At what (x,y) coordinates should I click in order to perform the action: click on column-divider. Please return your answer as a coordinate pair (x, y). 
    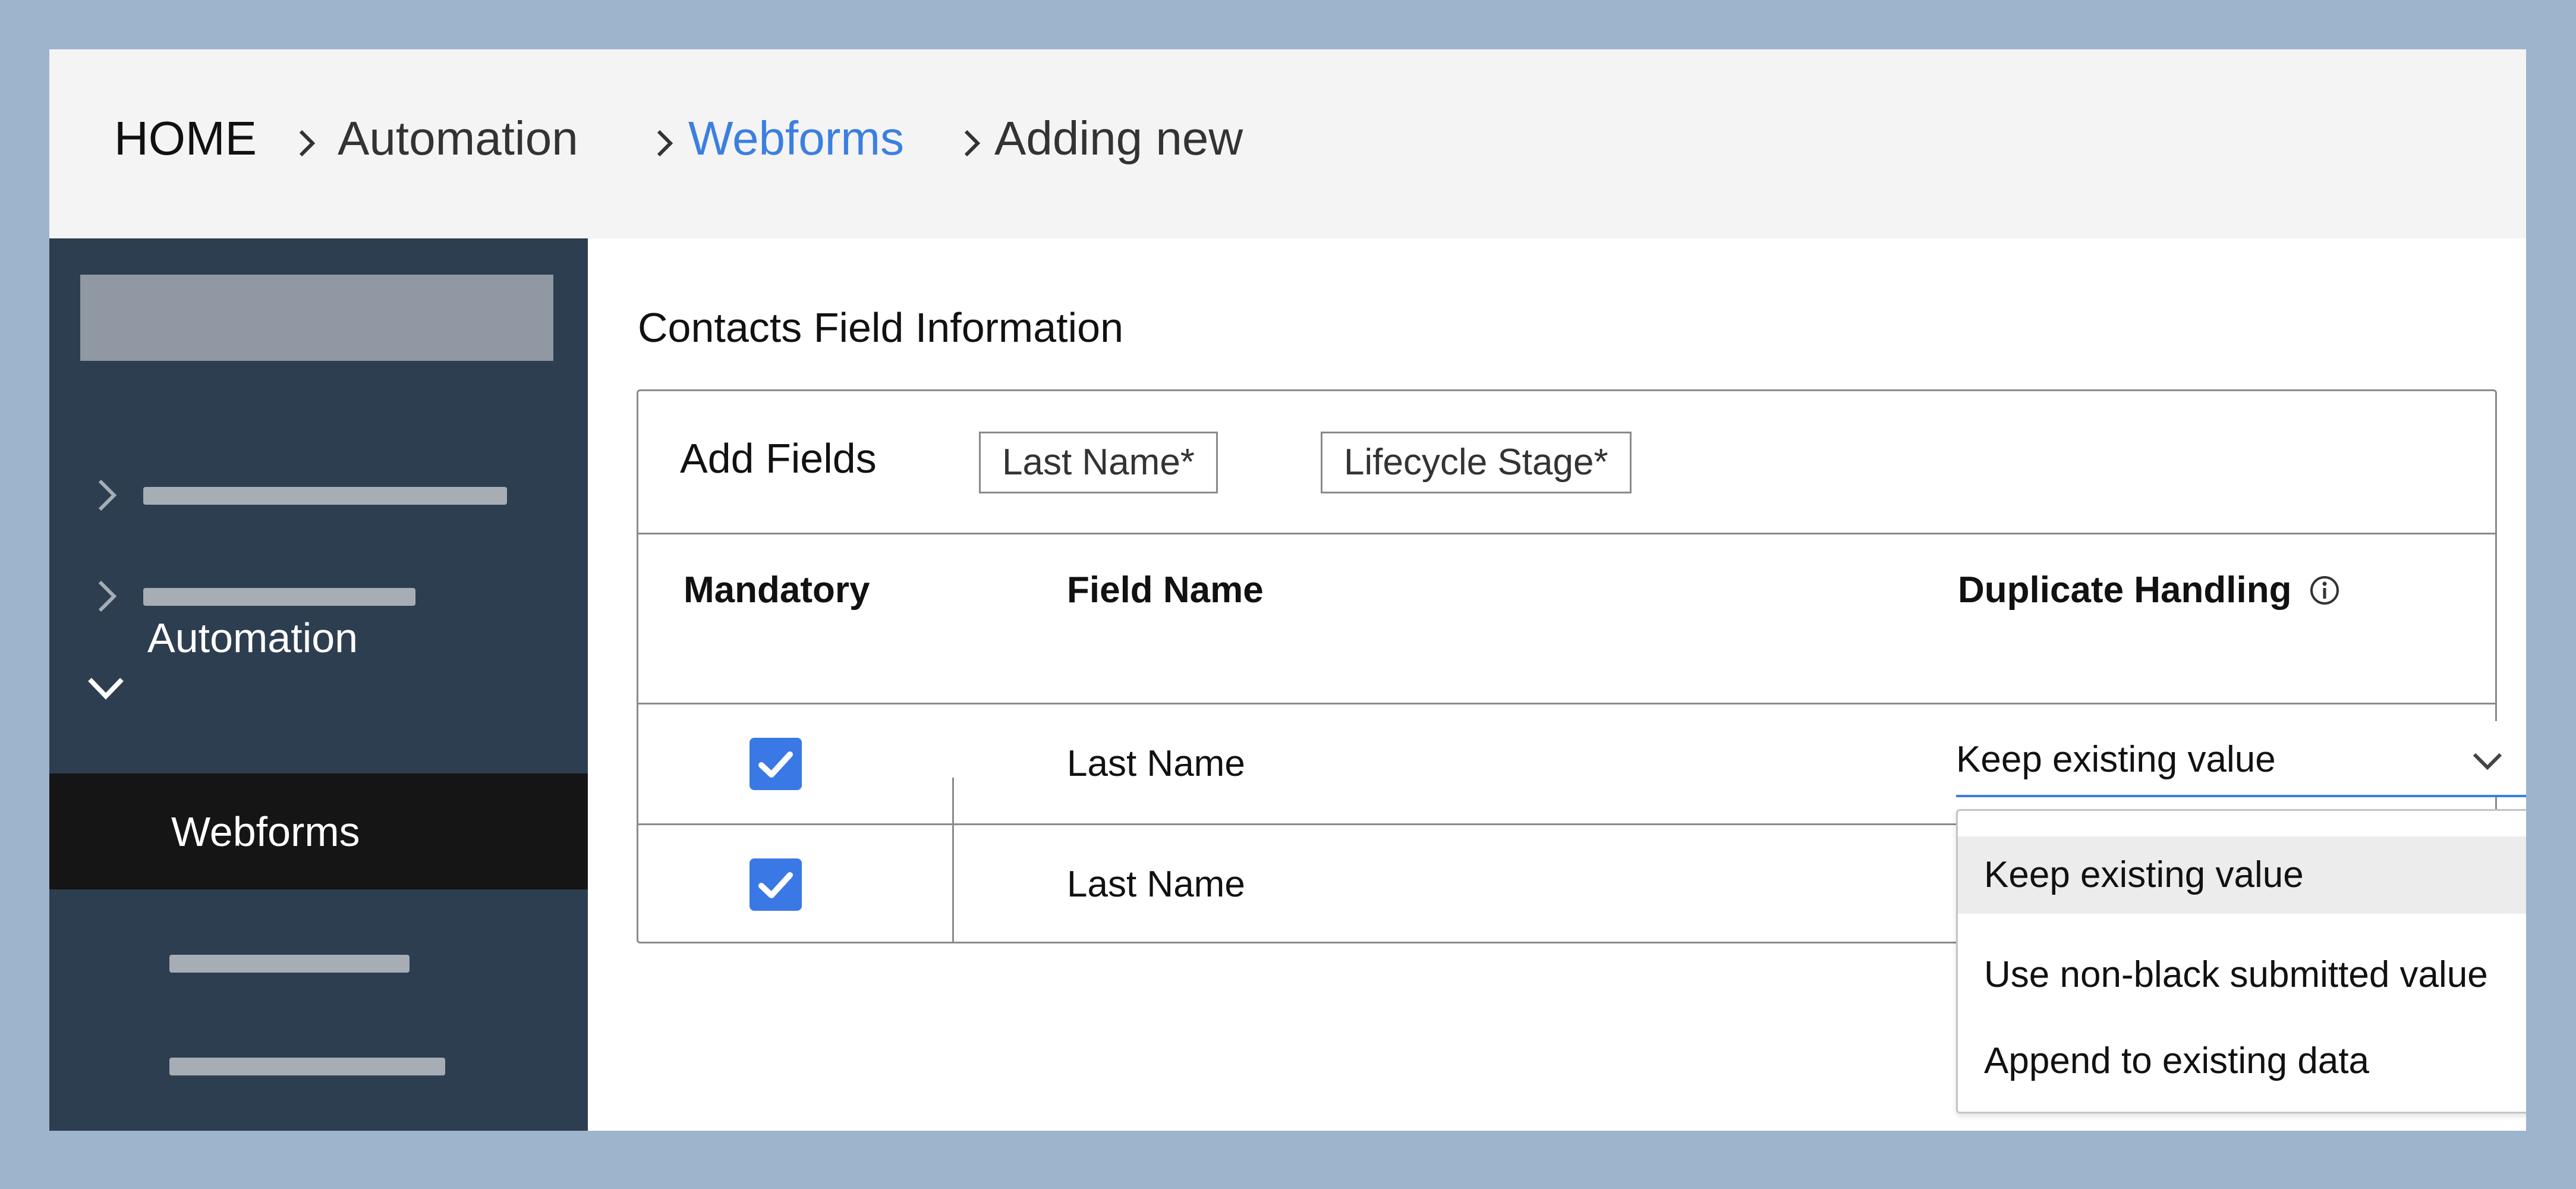
    Looking at the image, I should click on (953, 860).